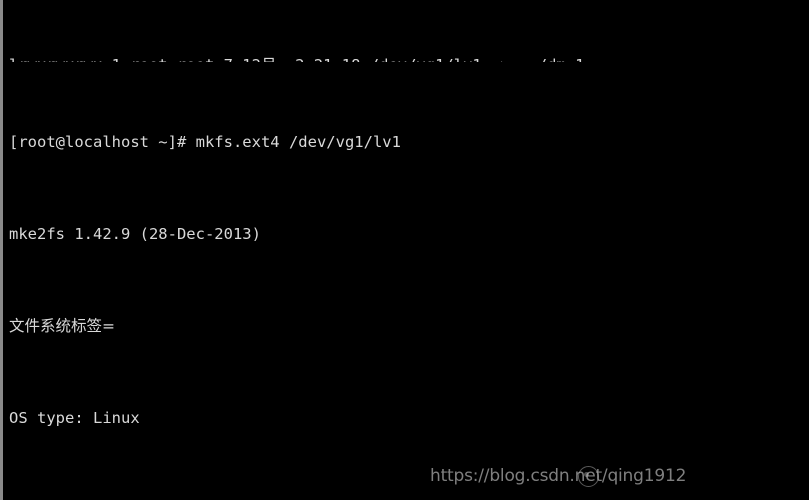 This screenshot has width=809, height=500. What do you see at coordinates (409, 234) in the screenshot?
I see `terminal-line-mke2fs-version: mke2fs 1.42.9 (28-Dec-2013)` at bounding box center [409, 234].